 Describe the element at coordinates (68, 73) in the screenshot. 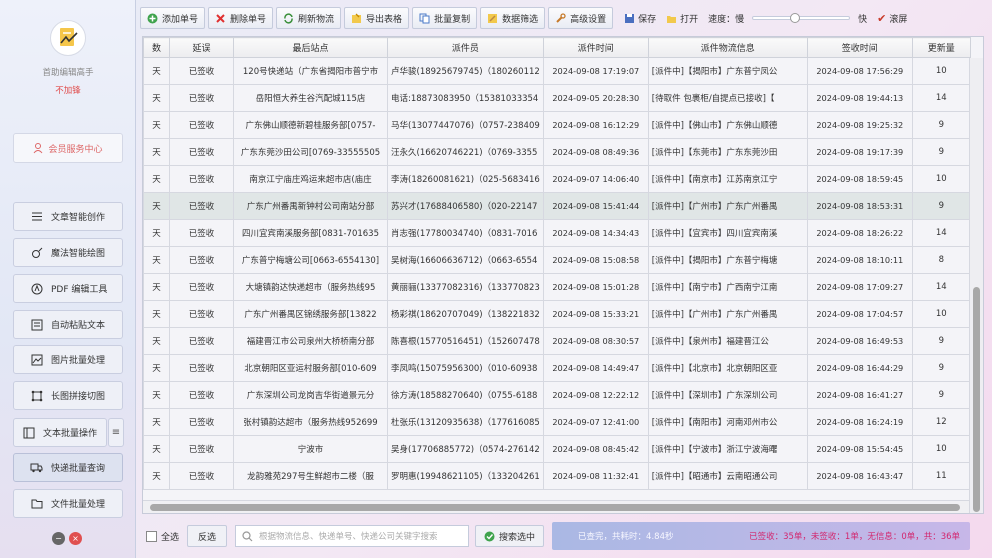

I see `app-name: 首助编辑高手` at that location.